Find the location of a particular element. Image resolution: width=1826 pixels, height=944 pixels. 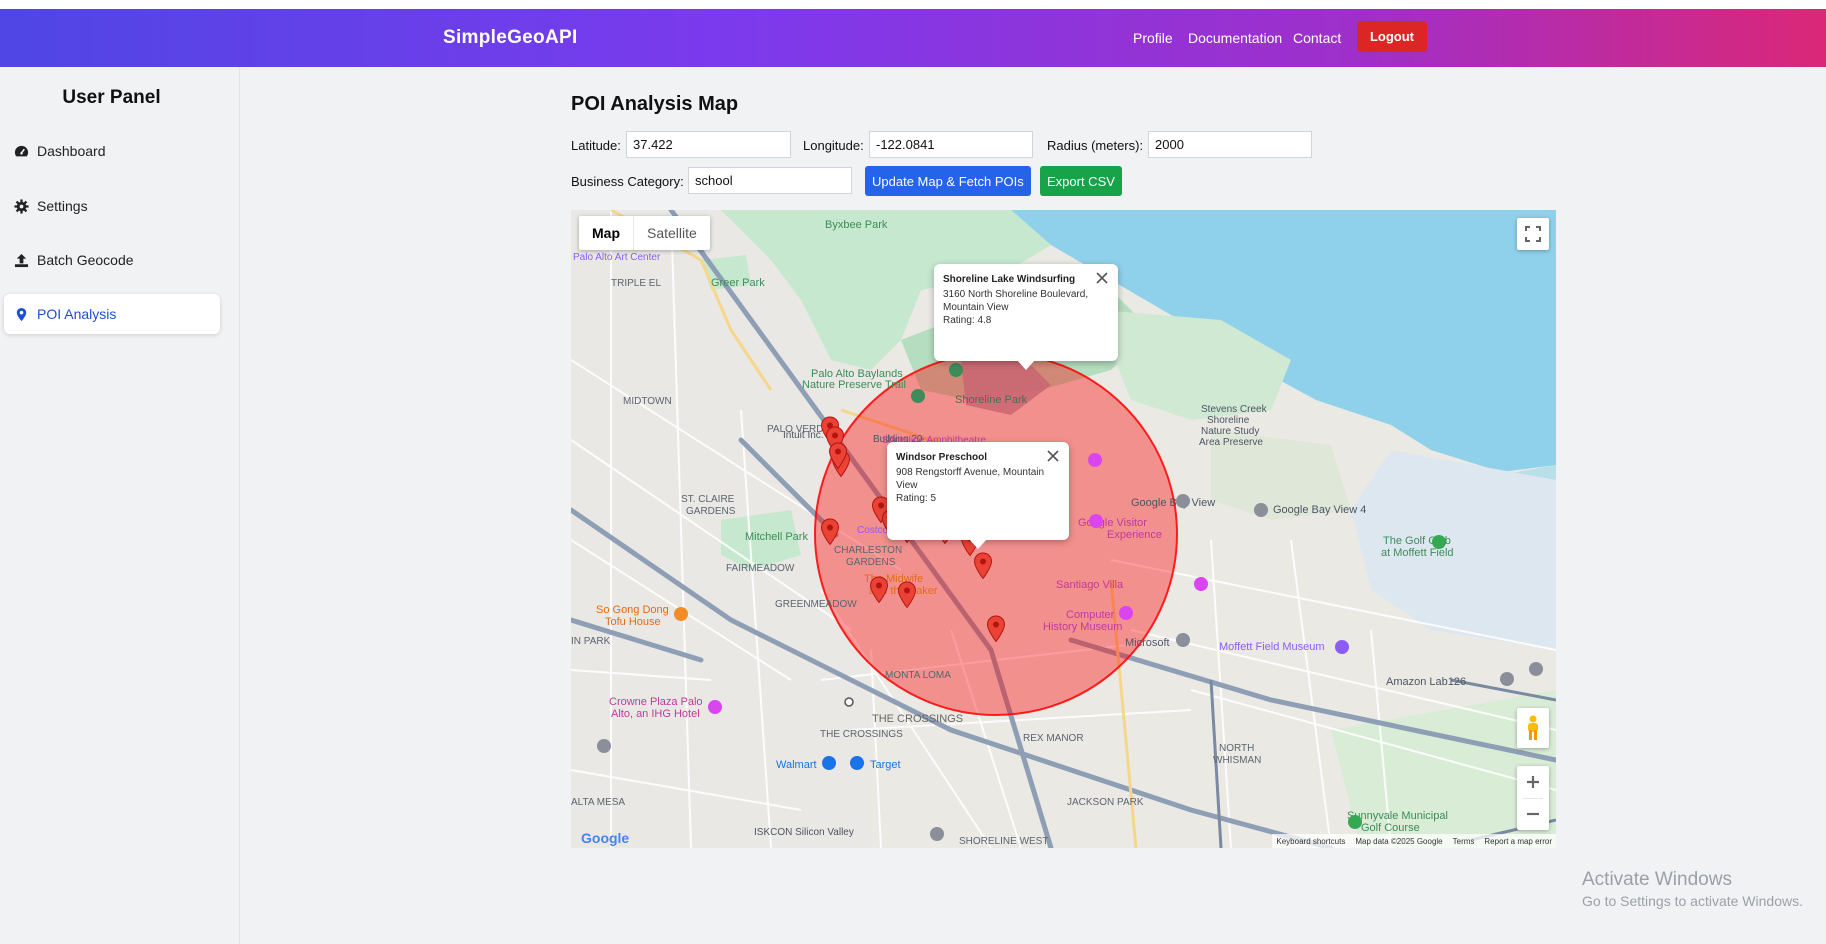

zoom-in-button is located at coordinates (1533, 782).